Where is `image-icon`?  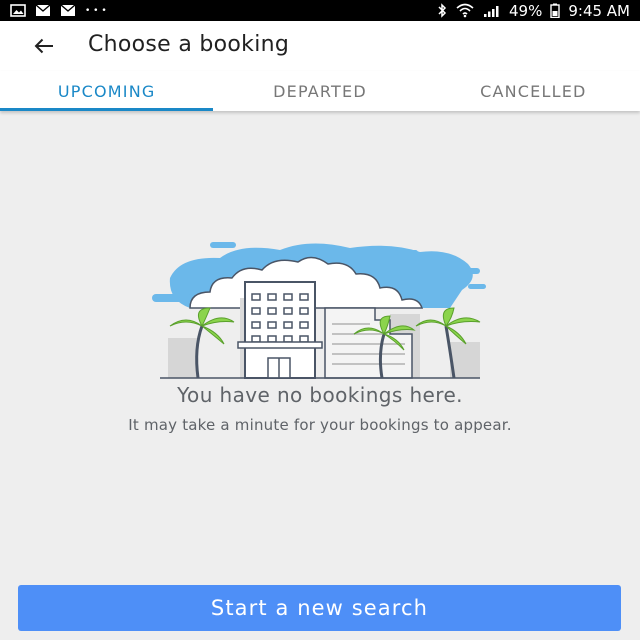 image-icon is located at coordinates (18, 10).